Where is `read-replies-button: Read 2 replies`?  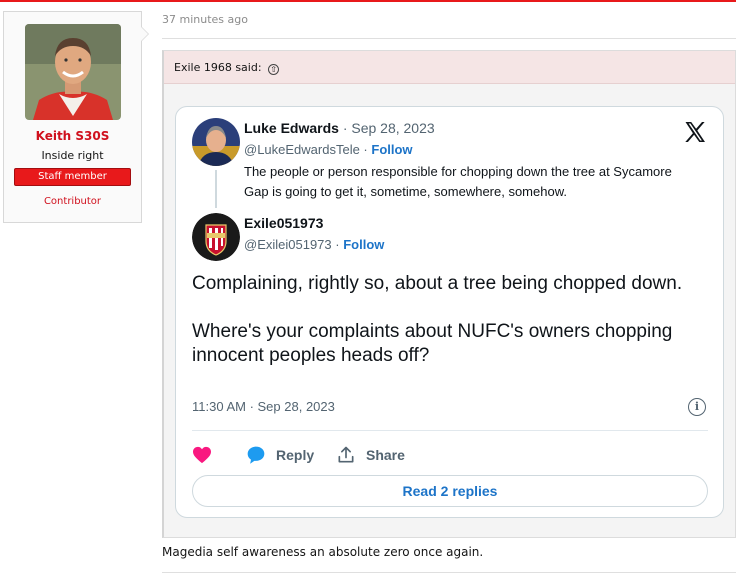 read-replies-button: Read 2 replies is located at coordinates (450, 491).